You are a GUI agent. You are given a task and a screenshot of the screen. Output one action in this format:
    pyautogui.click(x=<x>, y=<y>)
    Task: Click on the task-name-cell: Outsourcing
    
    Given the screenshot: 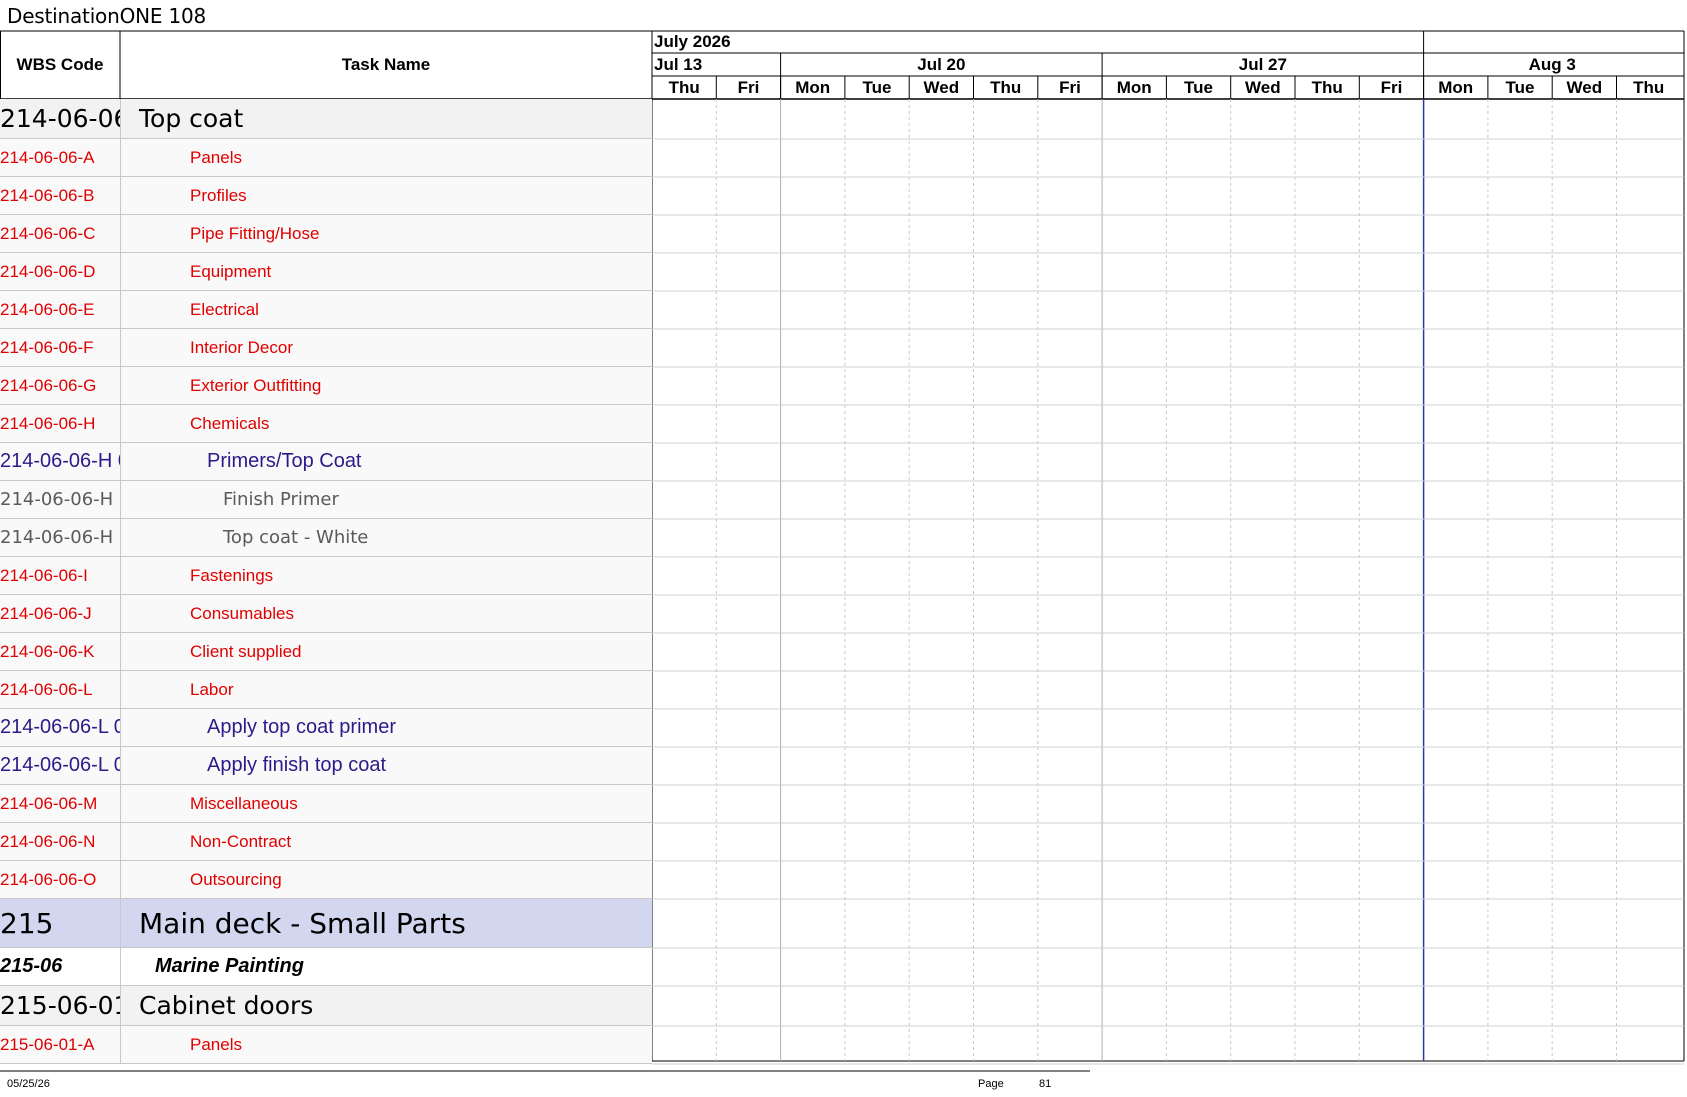 What is the action you would take?
    pyautogui.click(x=236, y=879)
    